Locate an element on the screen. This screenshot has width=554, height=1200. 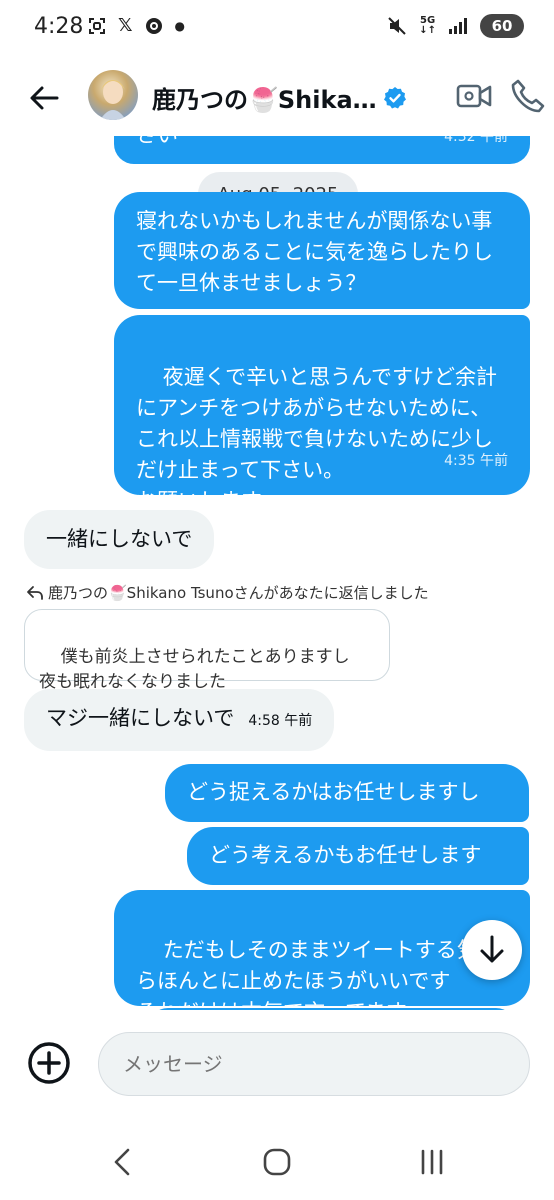
status-time: 4:28 is located at coordinates (59, 26).